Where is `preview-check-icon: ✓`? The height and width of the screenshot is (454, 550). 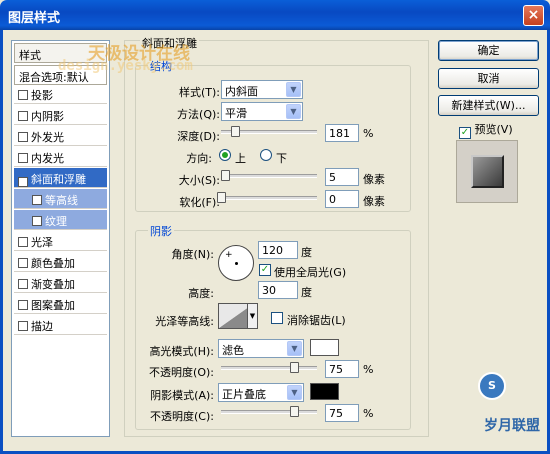 preview-check-icon: ✓ is located at coordinates (465, 133).